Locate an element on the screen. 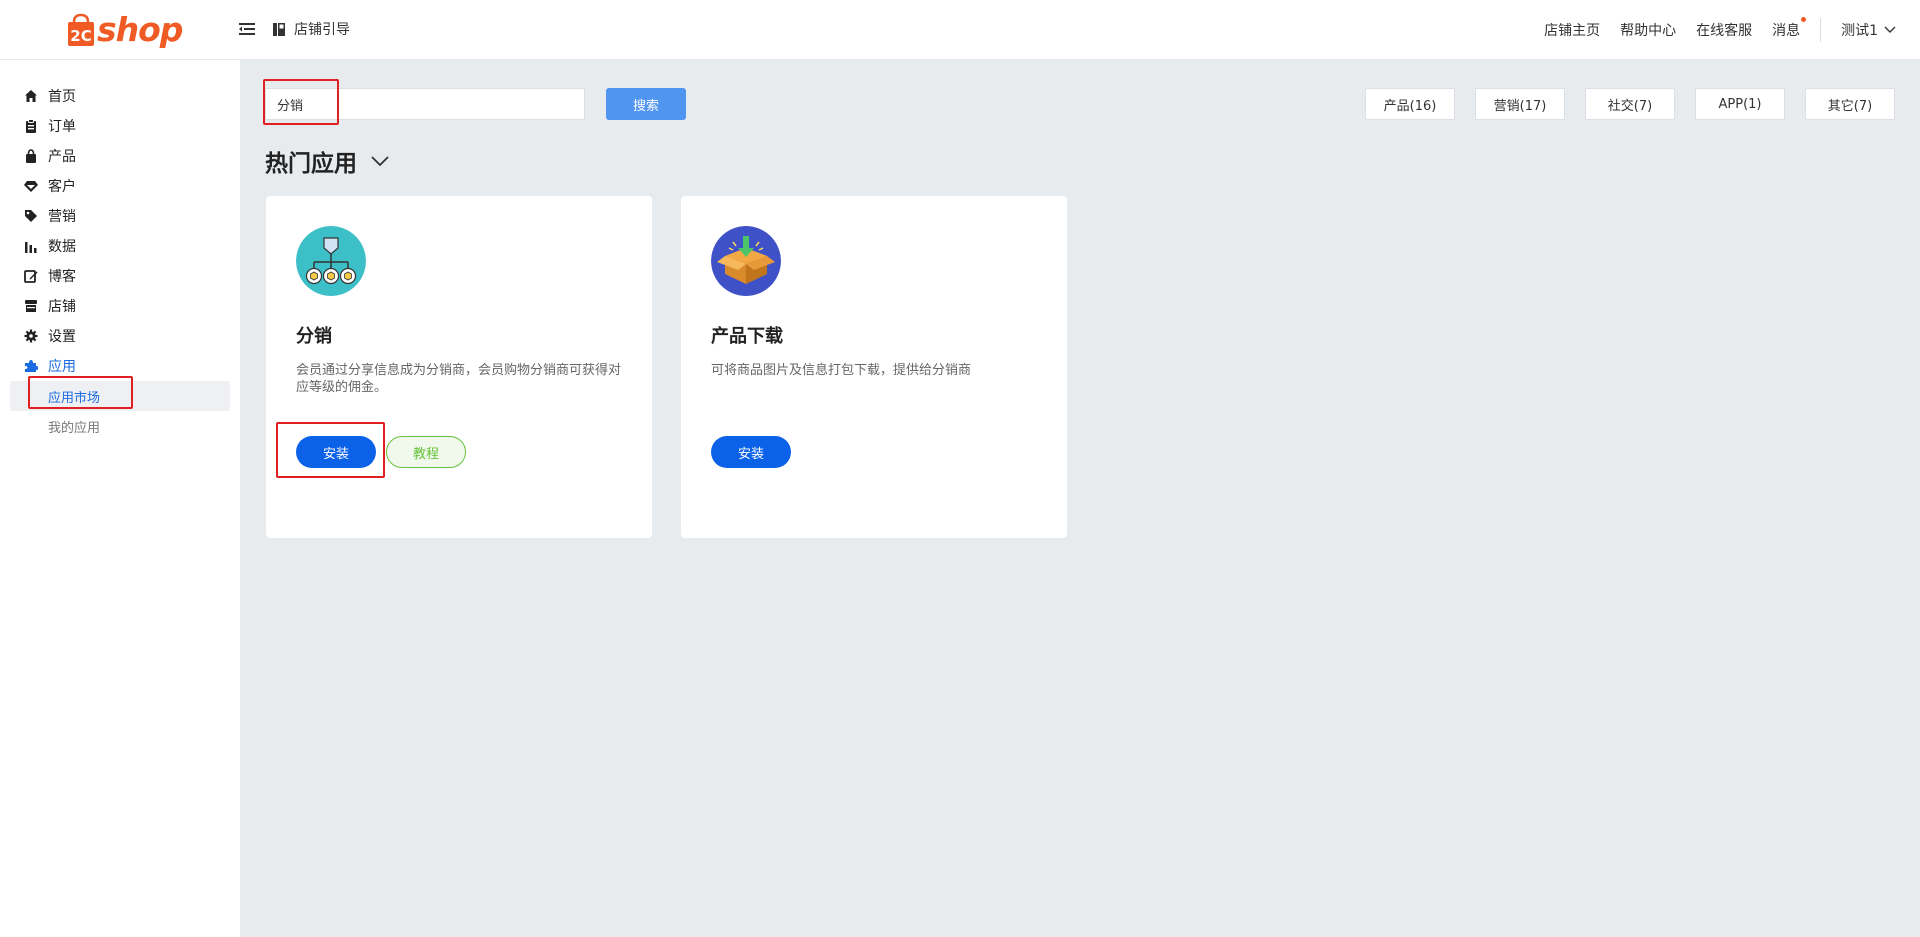 The width and height of the screenshot is (1920, 937). sidebar-item-label: 设置 is located at coordinates (62, 337).